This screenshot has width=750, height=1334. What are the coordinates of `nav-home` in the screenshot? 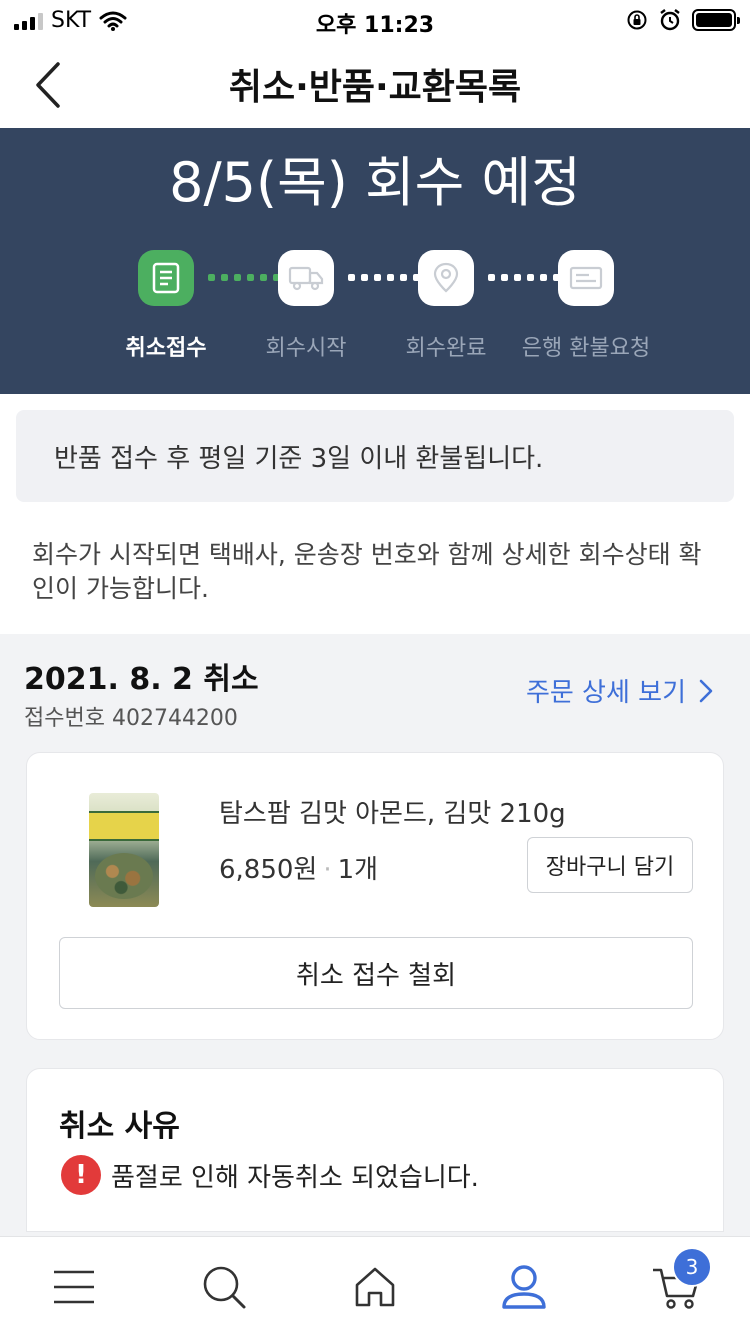 It's located at (375, 1287).